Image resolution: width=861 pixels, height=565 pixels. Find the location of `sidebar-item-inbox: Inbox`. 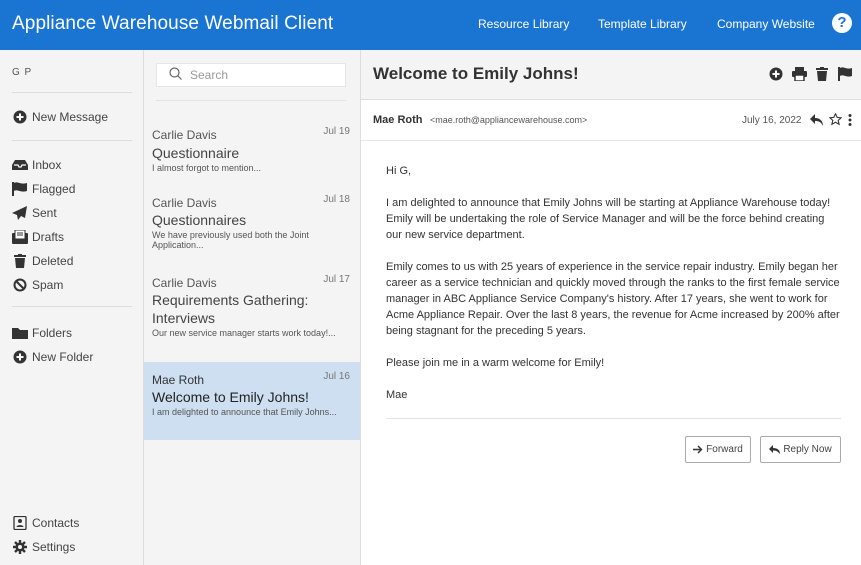

sidebar-item-inbox: Inbox is located at coordinates (36, 165).